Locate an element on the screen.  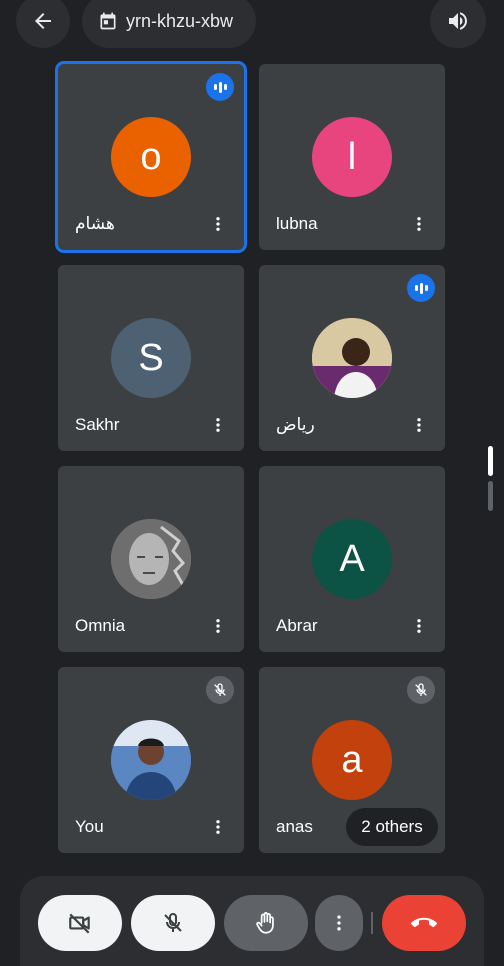
participant-name: هشام is located at coordinates (95, 223).